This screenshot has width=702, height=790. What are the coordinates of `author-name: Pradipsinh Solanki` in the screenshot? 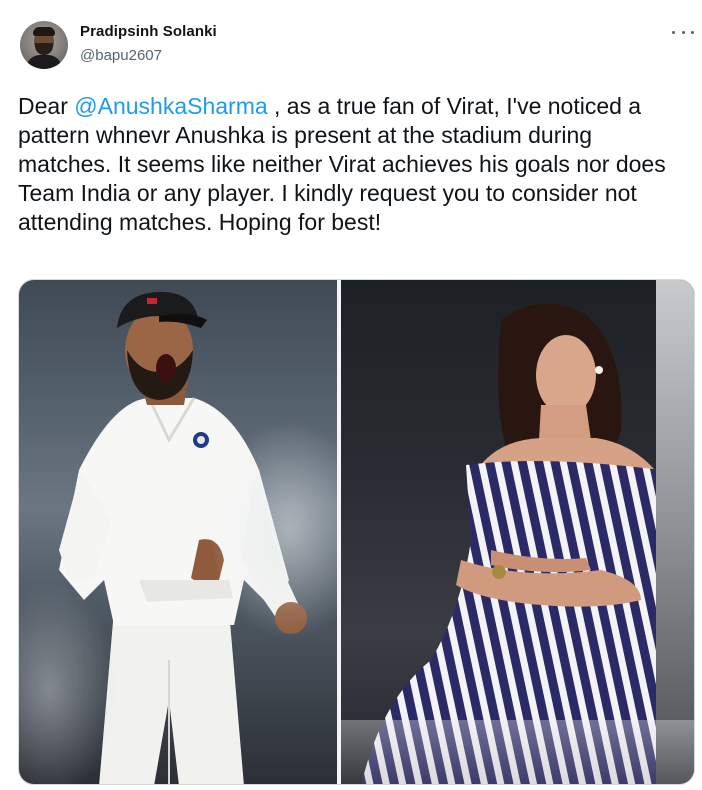 It's located at (148, 31).